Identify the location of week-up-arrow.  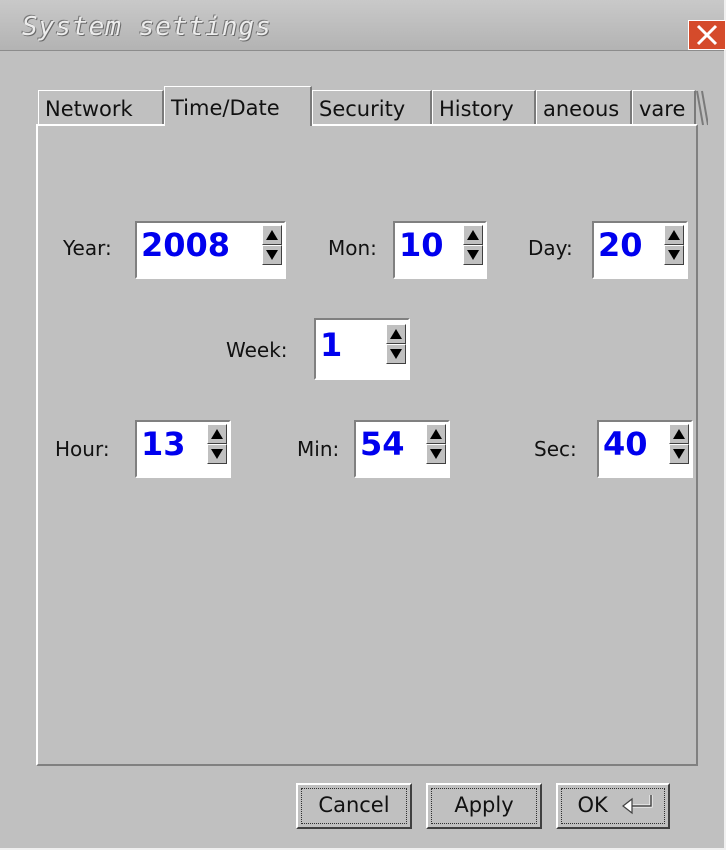
(396, 334).